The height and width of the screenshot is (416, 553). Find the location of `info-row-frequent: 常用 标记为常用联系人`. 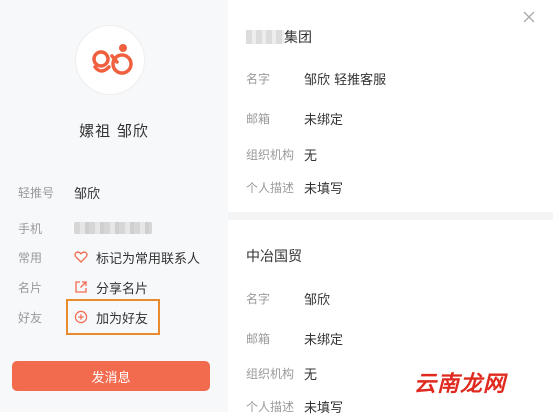

info-row-frequent: 常用 标记为常用联系人 is located at coordinates (109, 257).